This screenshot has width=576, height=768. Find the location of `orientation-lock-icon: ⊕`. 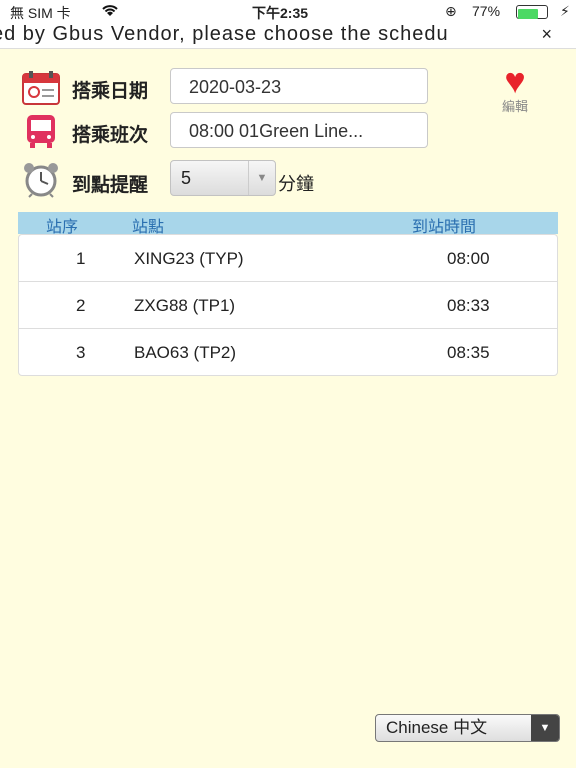

orientation-lock-icon: ⊕ is located at coordinates (451, 11).